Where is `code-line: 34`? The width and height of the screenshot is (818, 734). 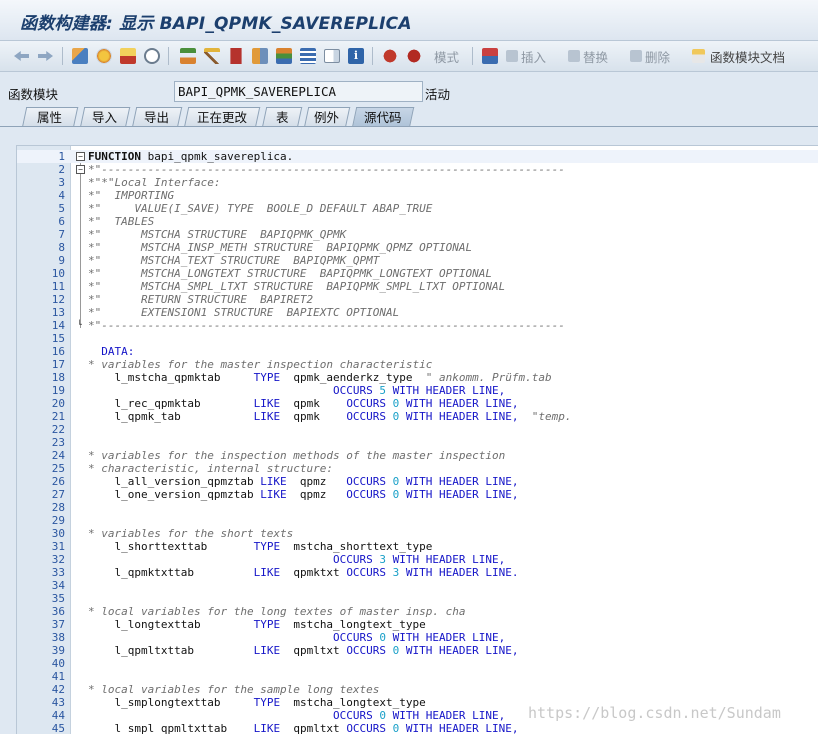 code-line: 34 is located at coordinates (417, 585).